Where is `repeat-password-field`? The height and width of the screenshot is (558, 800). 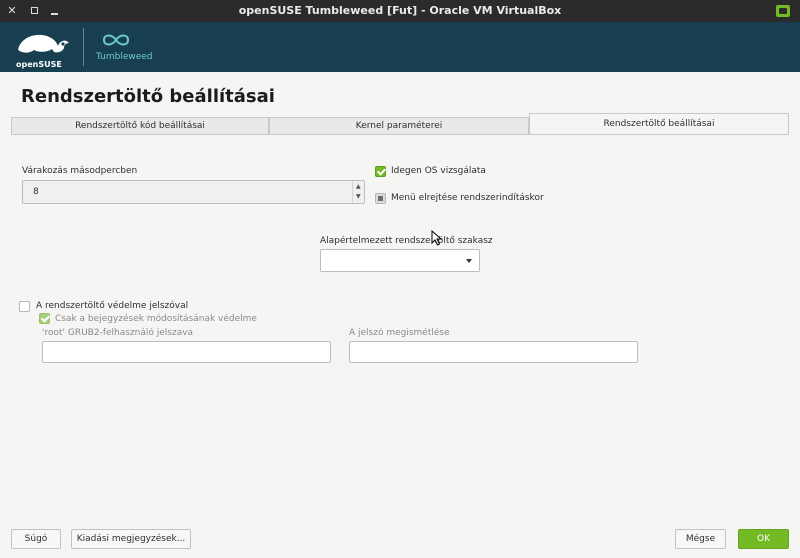
repeat-password-field is located at coordinates (493, 352).